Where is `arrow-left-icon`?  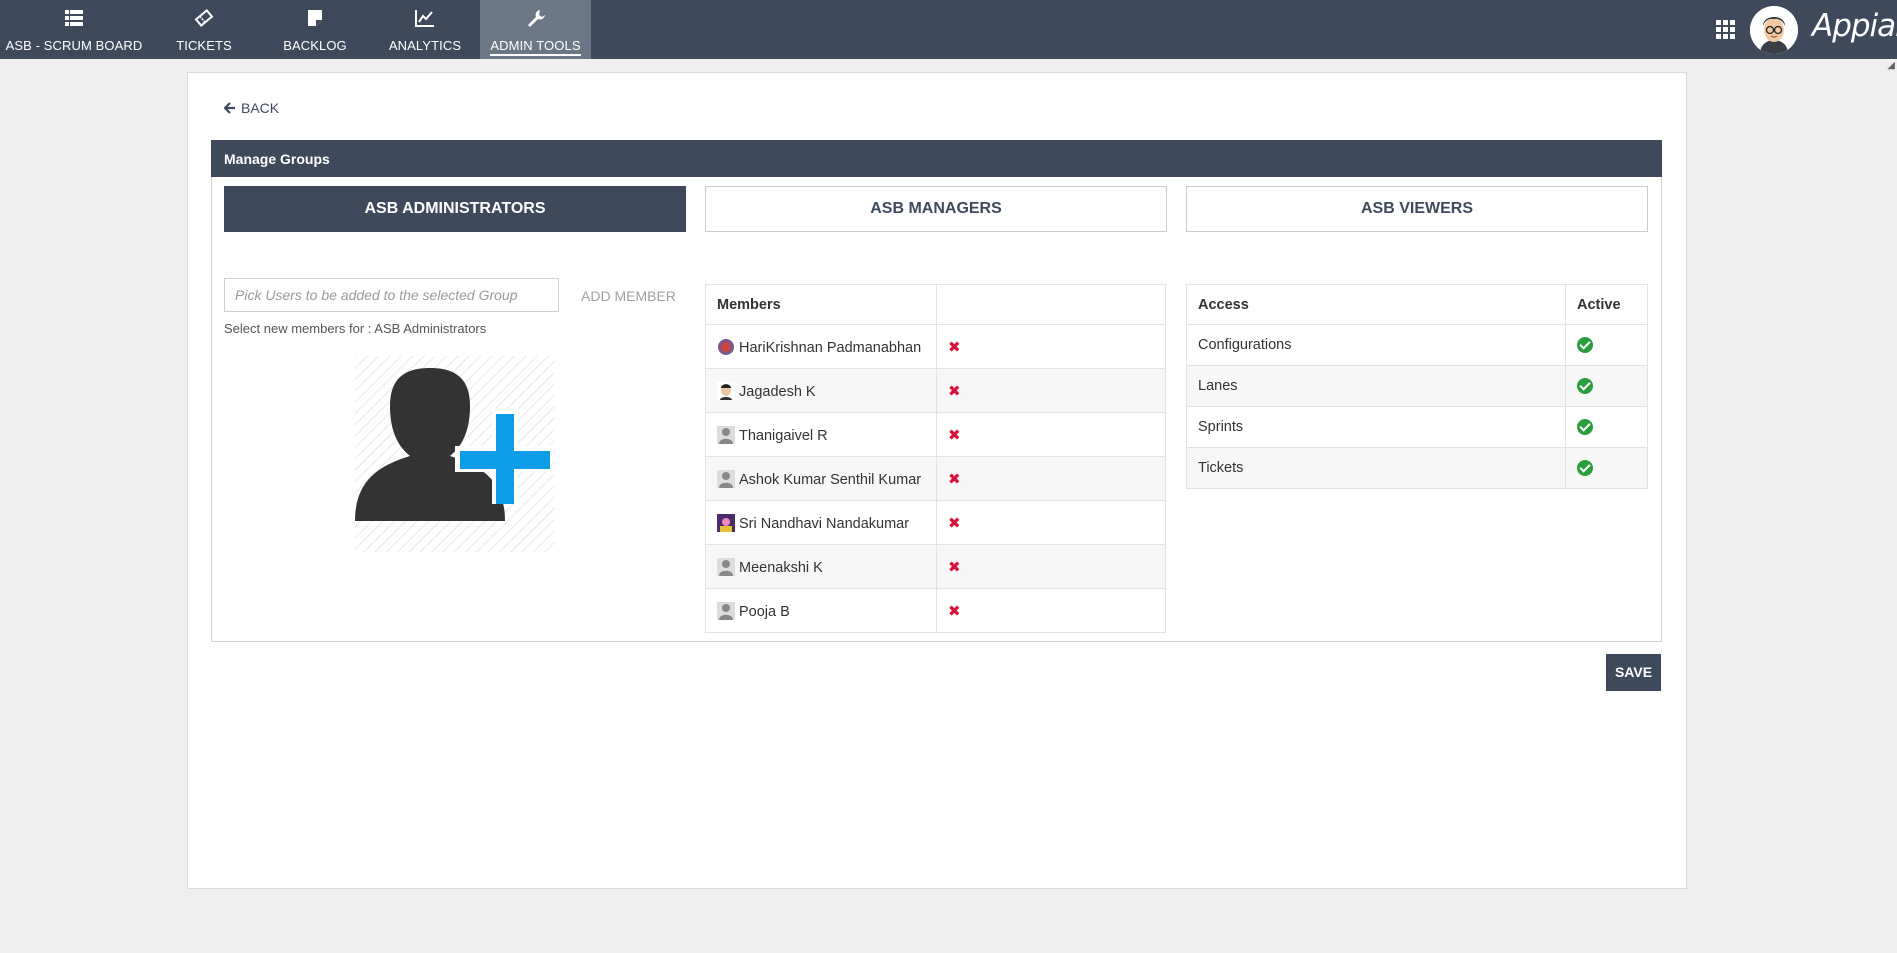
arrow-left-icon is located at coordinates (229, 108).